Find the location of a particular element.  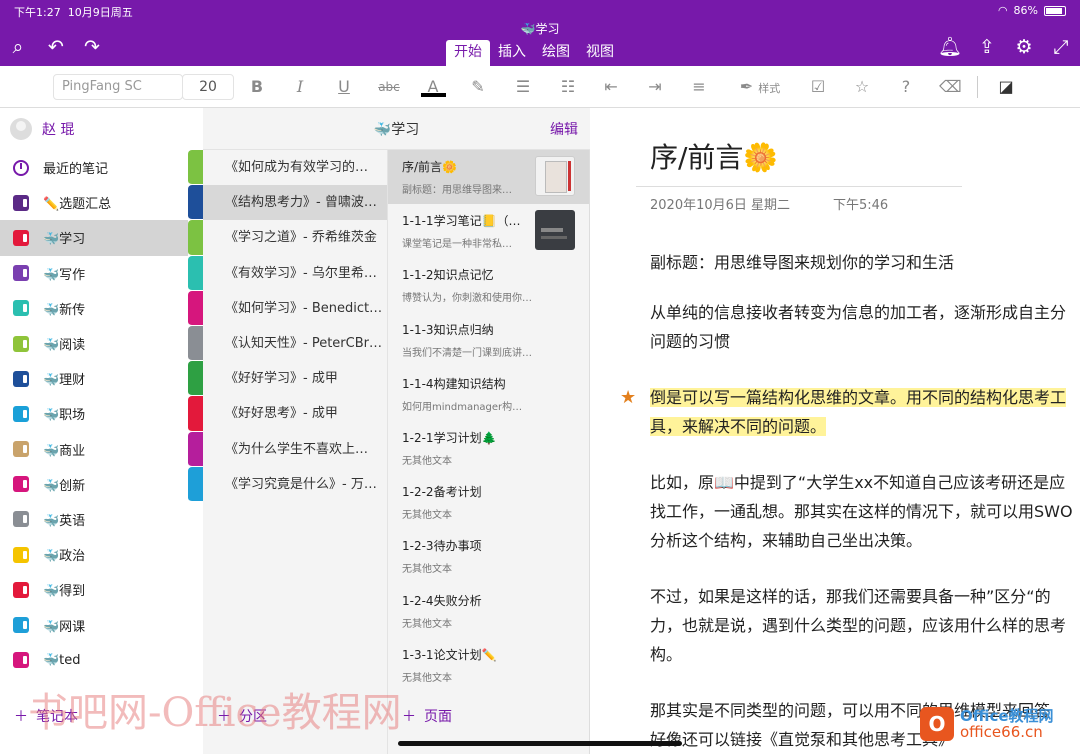

highlighted-line: 具，来解决不同的问题。 is located at coordinates (865, 426).